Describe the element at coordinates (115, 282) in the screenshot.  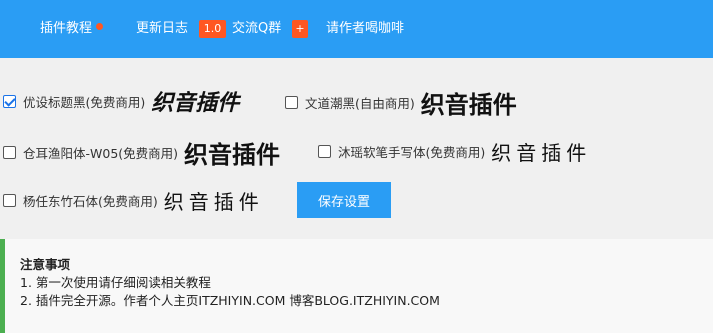
I see `notice-line: 1. 第一次使用请仔细阅读相关教程` at that location.